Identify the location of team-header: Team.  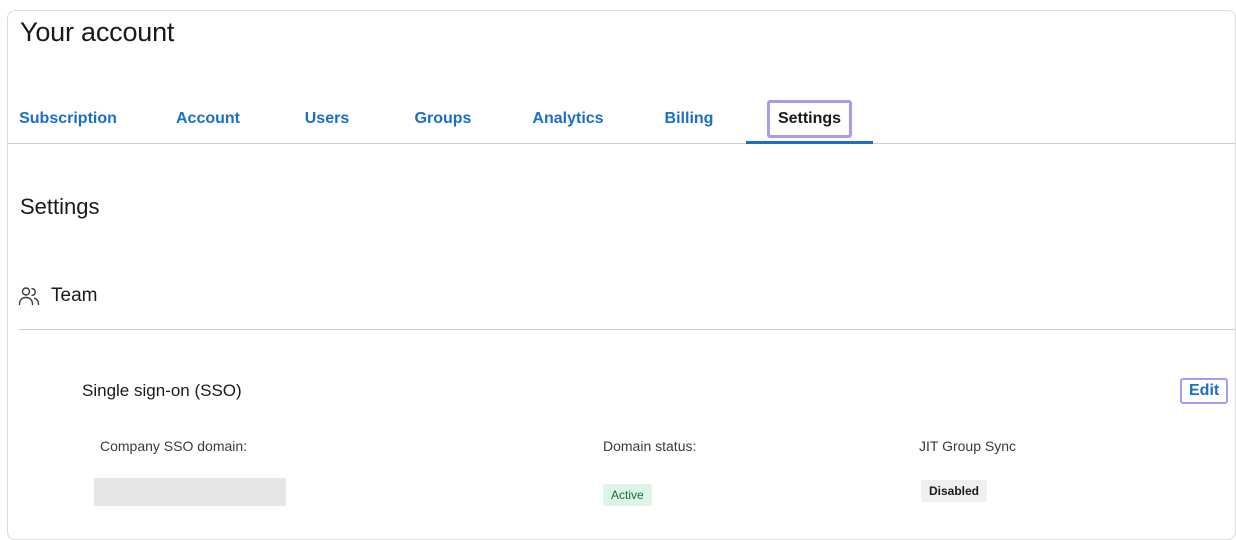
(57, 296).